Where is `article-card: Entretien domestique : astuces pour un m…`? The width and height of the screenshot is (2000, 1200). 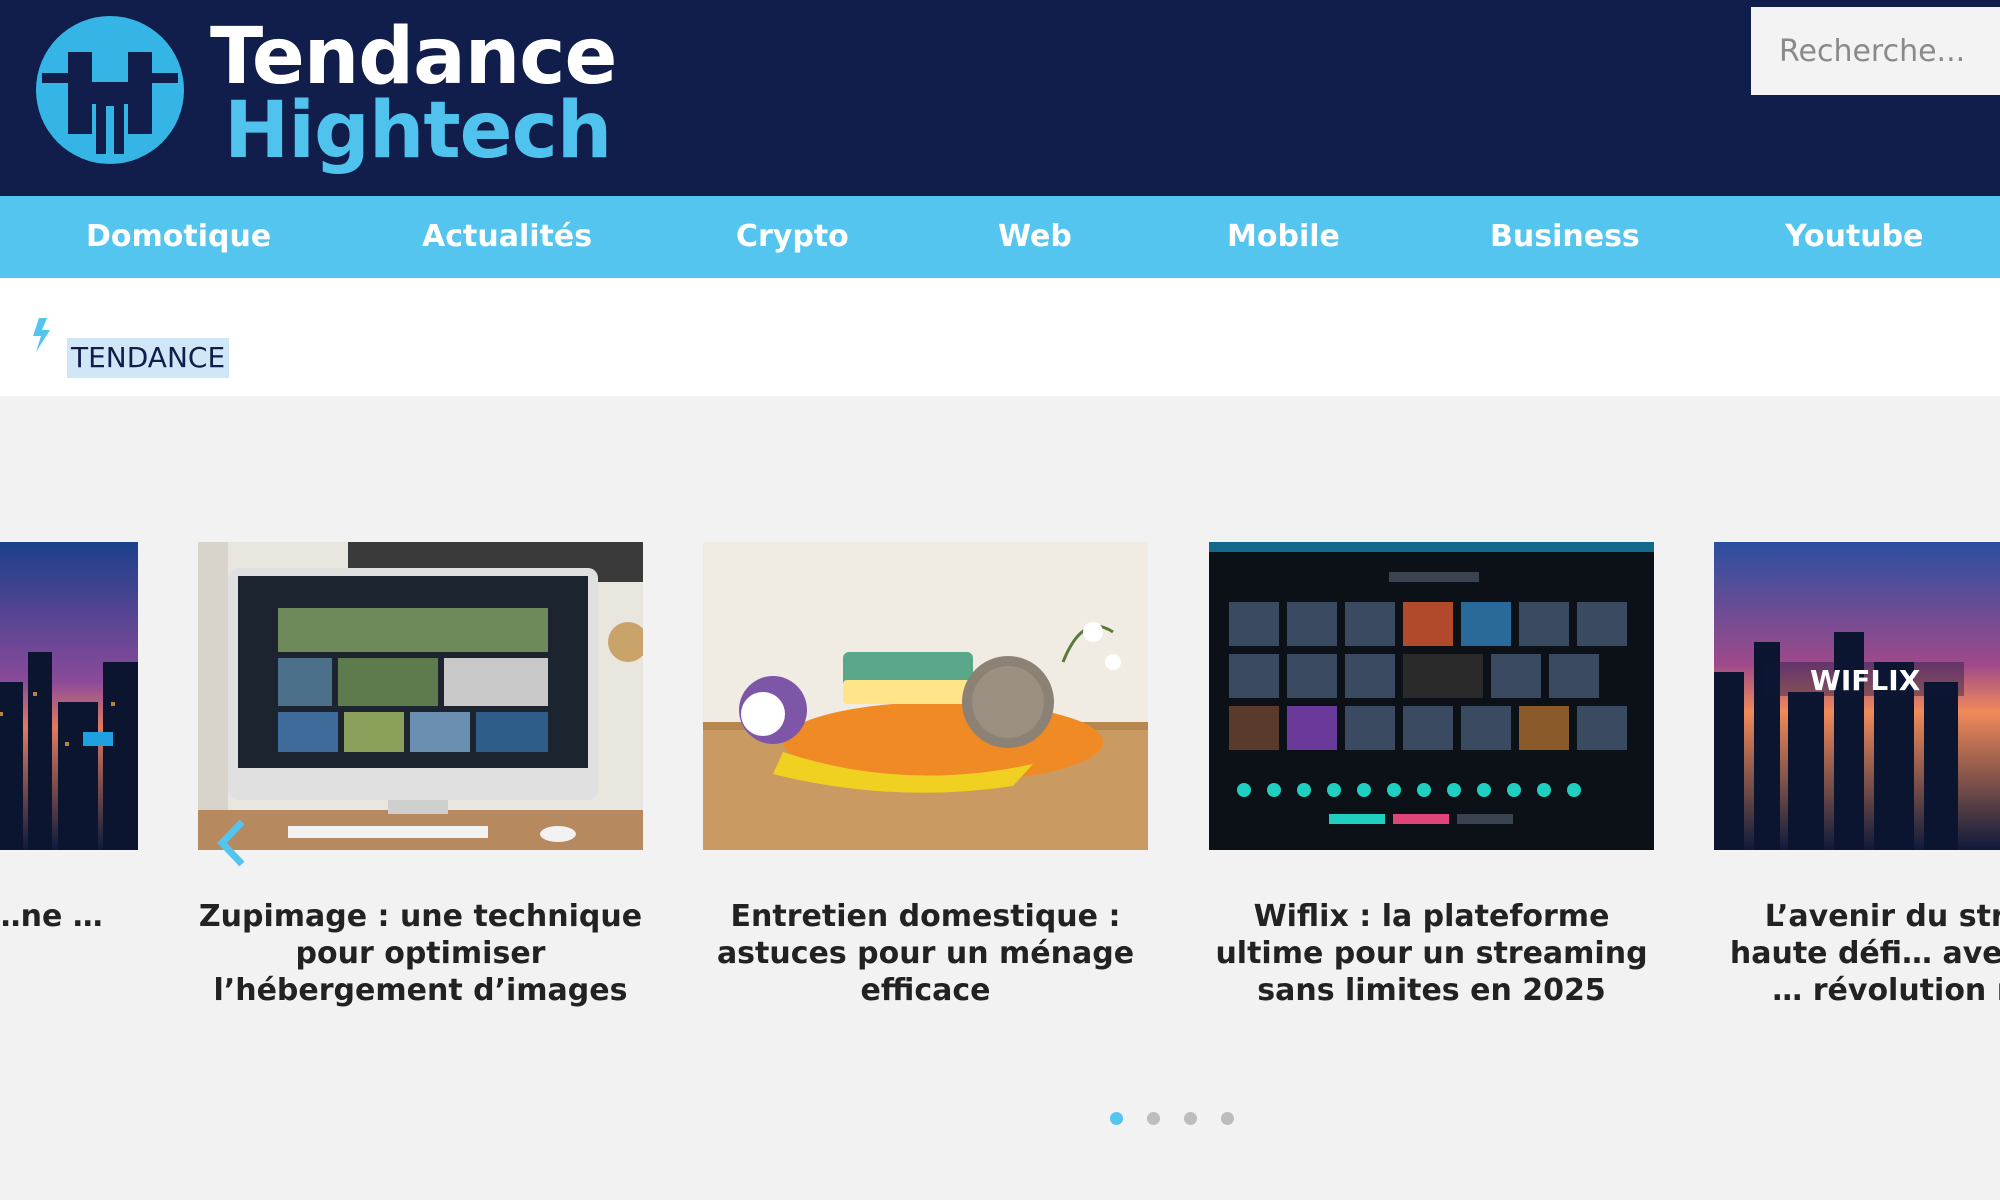
article-card: Entretien domestique : astuces pour un m… is located at coordinates (925, 822).